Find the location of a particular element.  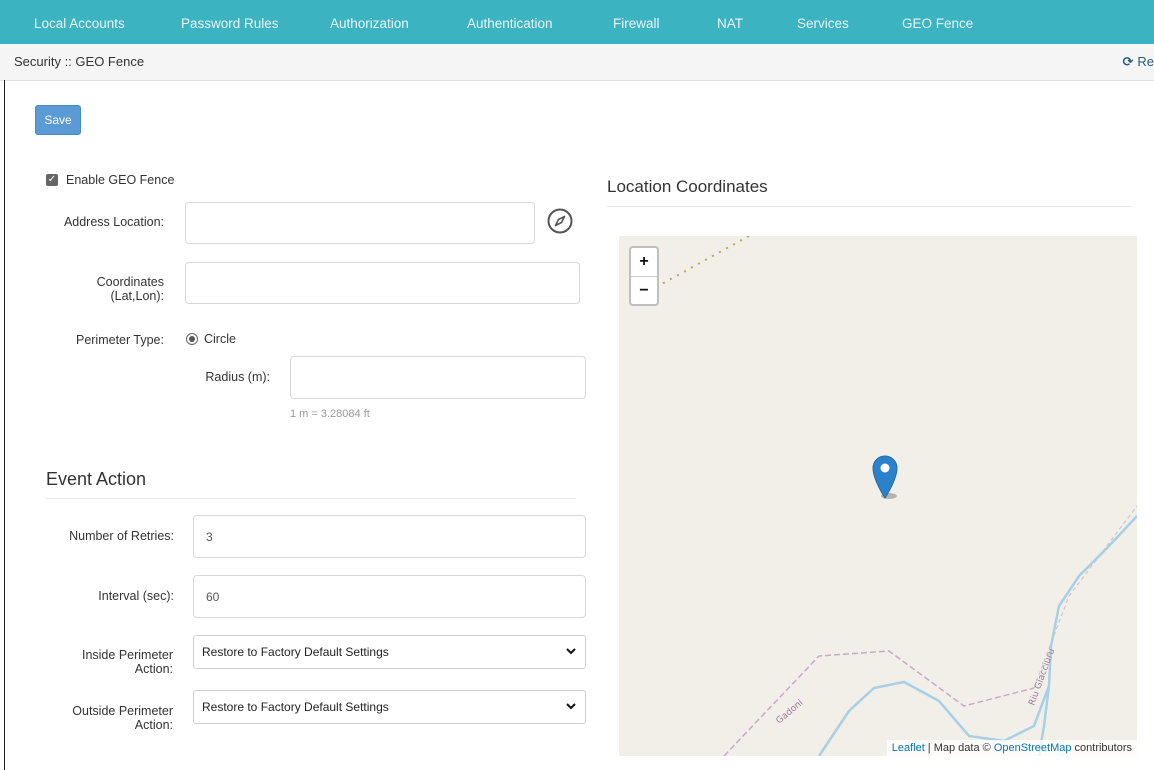

nav-authorization: Authorization is located at coordinates (369, 22).